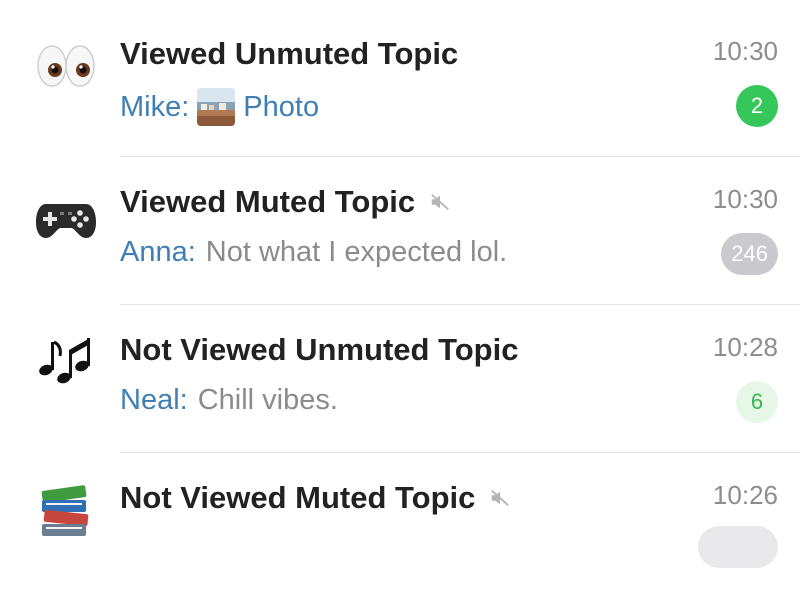  I want to click on topic-title: Not Viewed Unmuted Topic, so click(319, 350).